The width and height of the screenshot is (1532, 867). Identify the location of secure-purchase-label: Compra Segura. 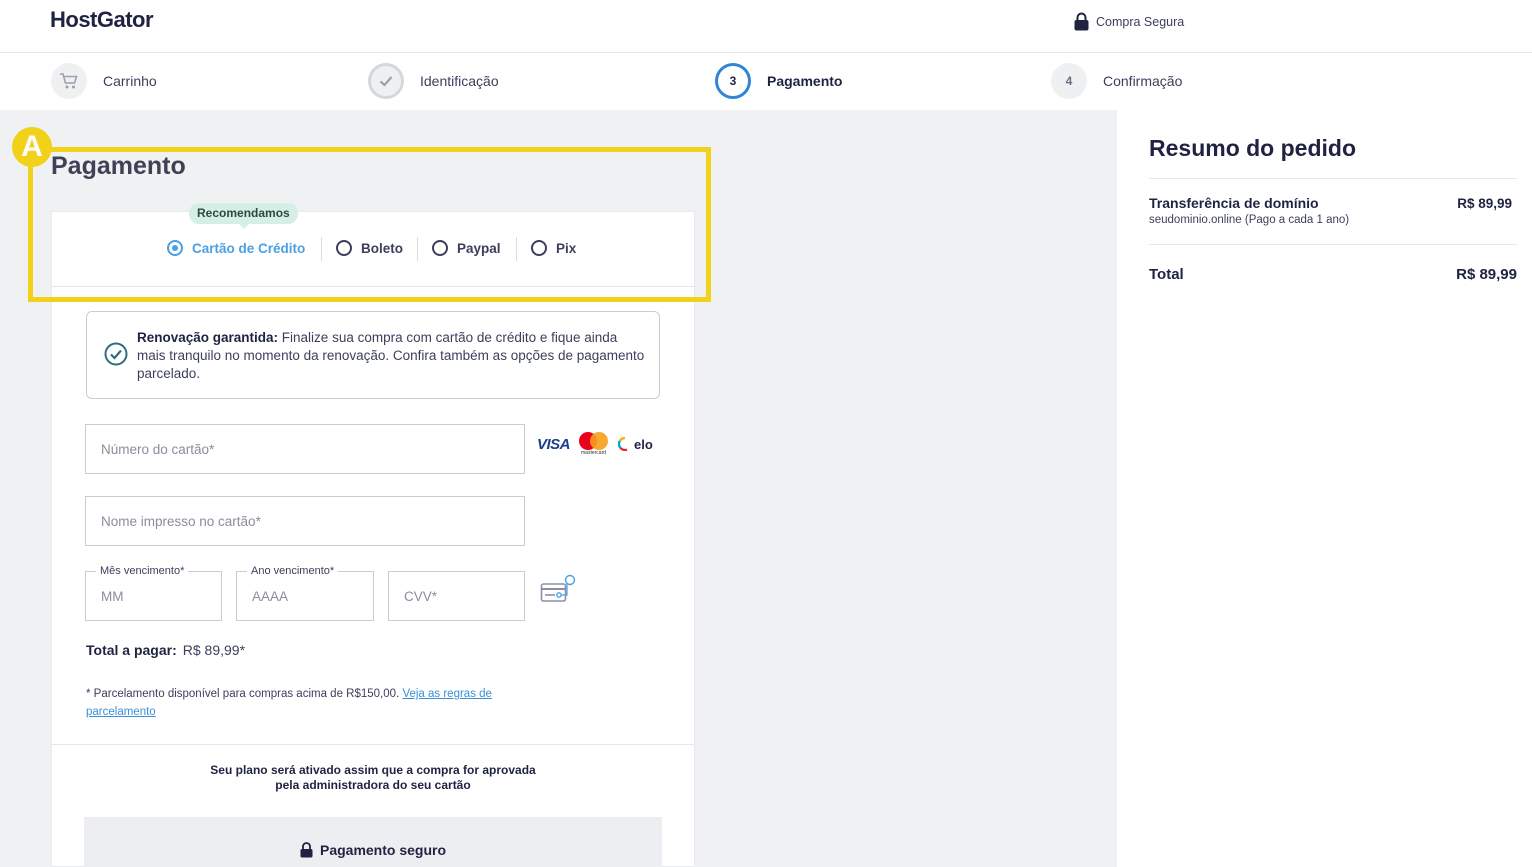
(1140, 21).